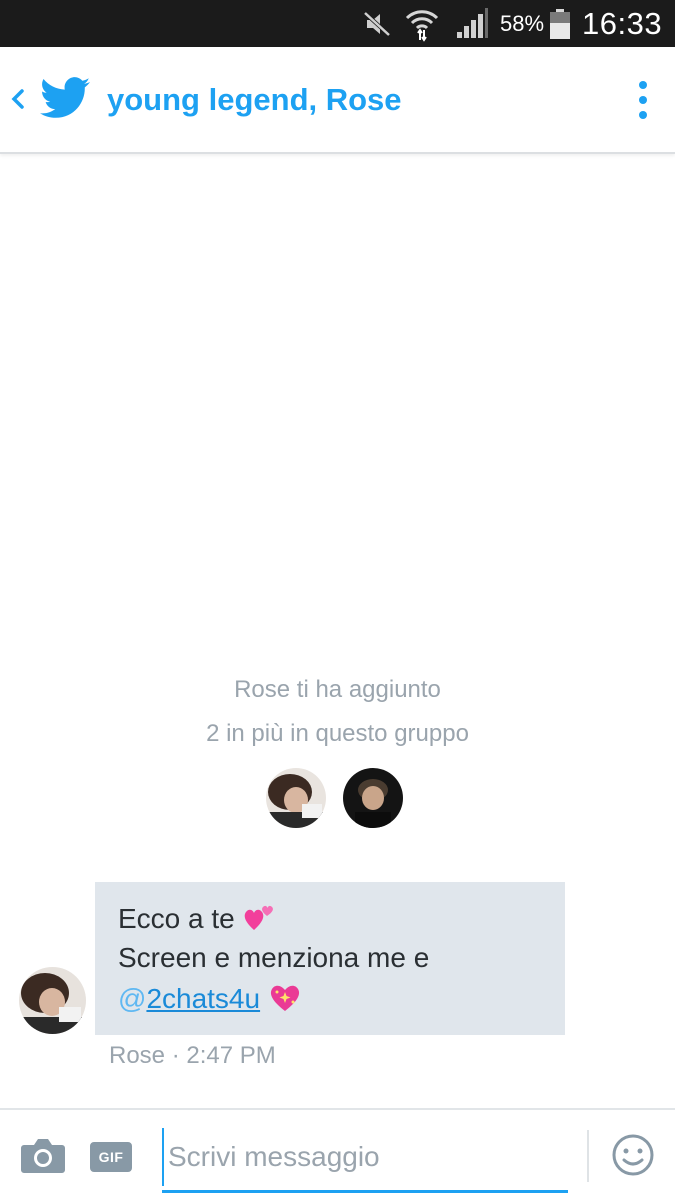  Describe the element at coordinates (588, 1156) in the screenshot. I see `compose-divider` at that location.